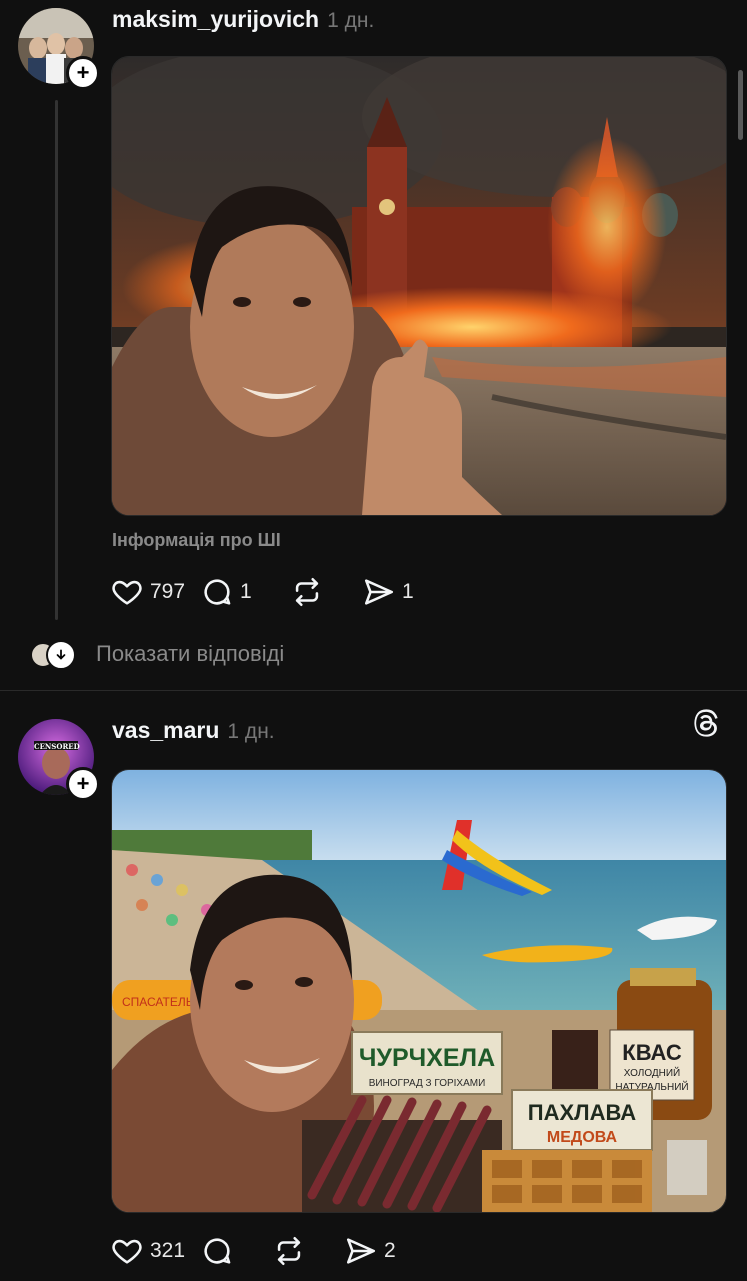  I want to click on share-button: 2, so click(370, 1251).